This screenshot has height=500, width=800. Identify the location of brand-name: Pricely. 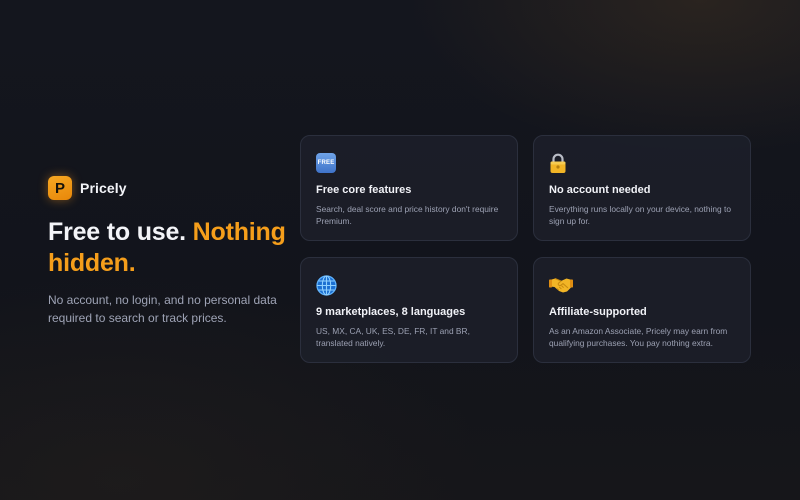
(103, 188).